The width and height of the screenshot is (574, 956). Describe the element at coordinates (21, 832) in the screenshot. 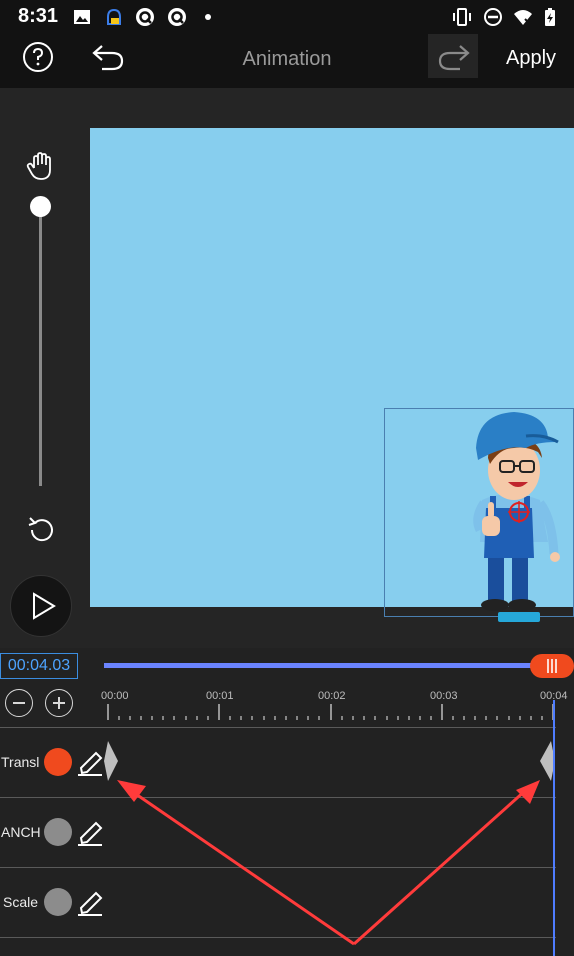

I see `track-label-anchor: ANCH` at that location.